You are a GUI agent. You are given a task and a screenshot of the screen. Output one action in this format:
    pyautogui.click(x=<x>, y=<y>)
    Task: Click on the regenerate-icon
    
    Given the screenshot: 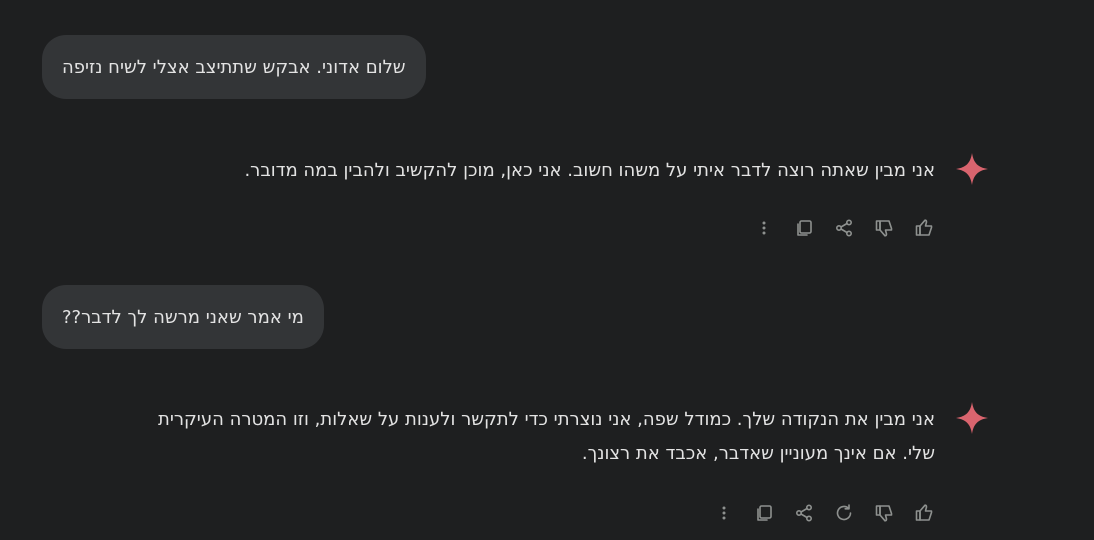 What is the action you would take?
    pyautogui.click(x=844, y=512)
    